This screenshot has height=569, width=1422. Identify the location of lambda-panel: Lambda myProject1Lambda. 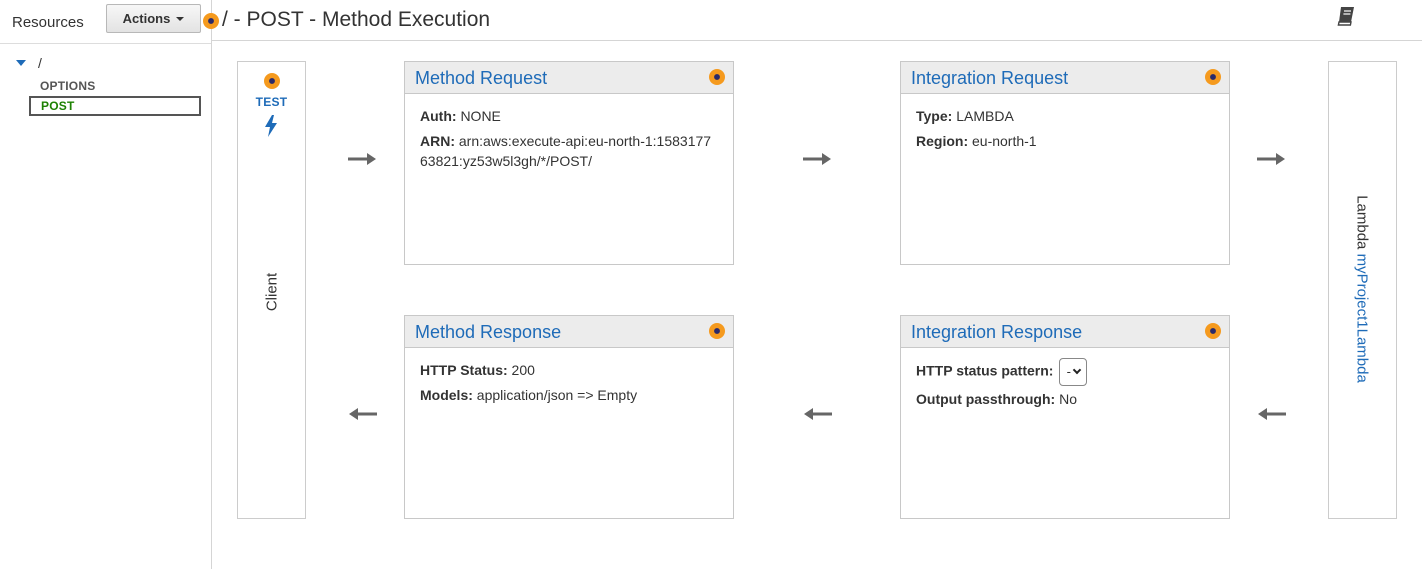
(1362, 290).